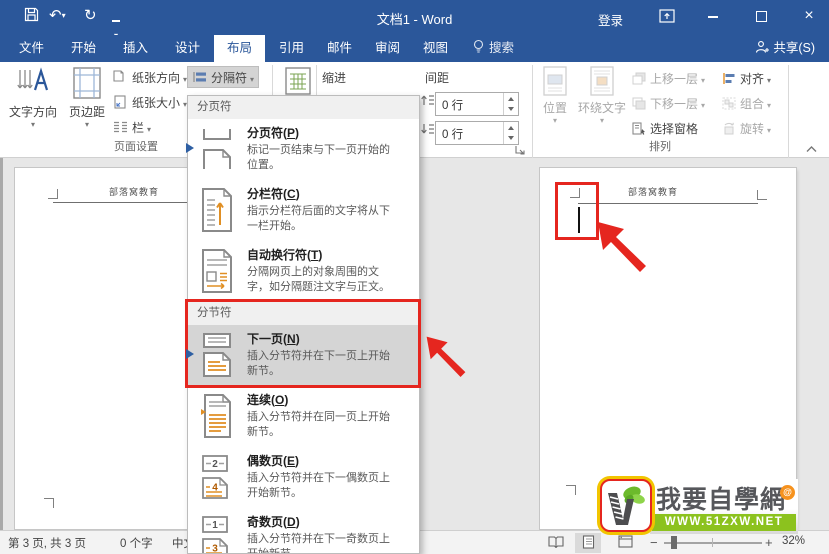 The height and width of the screenshot is (554, 829). I want to click on columns-button: 栏 ▾, so click(132, 128).